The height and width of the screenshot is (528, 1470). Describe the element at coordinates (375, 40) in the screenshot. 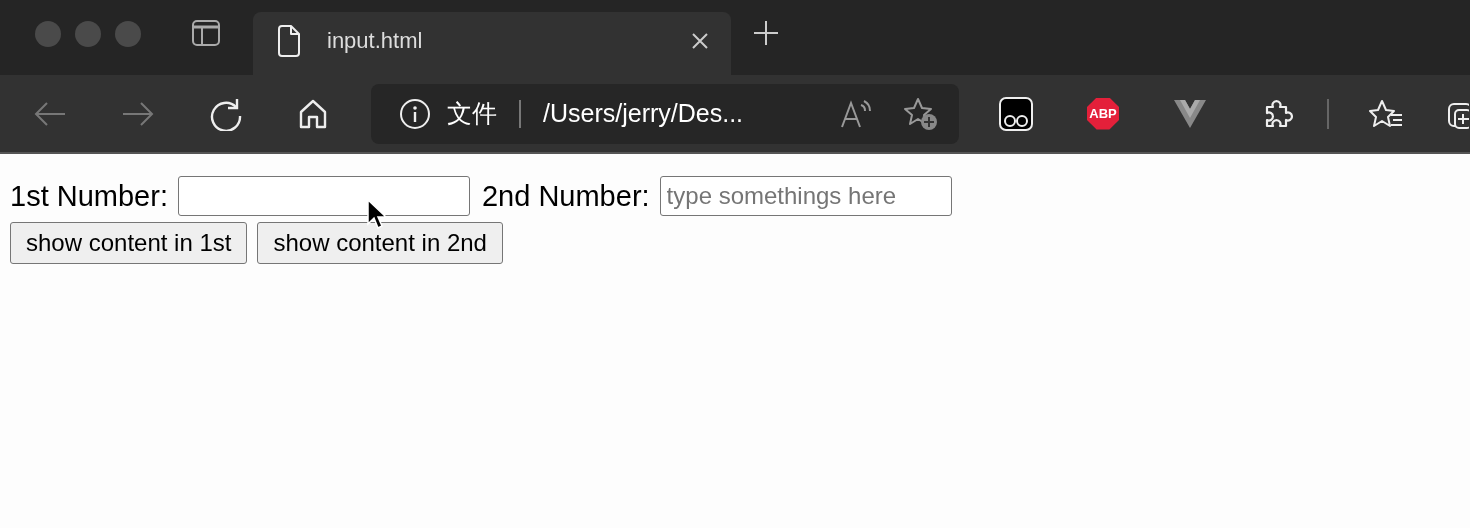

I see `tab-title: input.html` at that location.